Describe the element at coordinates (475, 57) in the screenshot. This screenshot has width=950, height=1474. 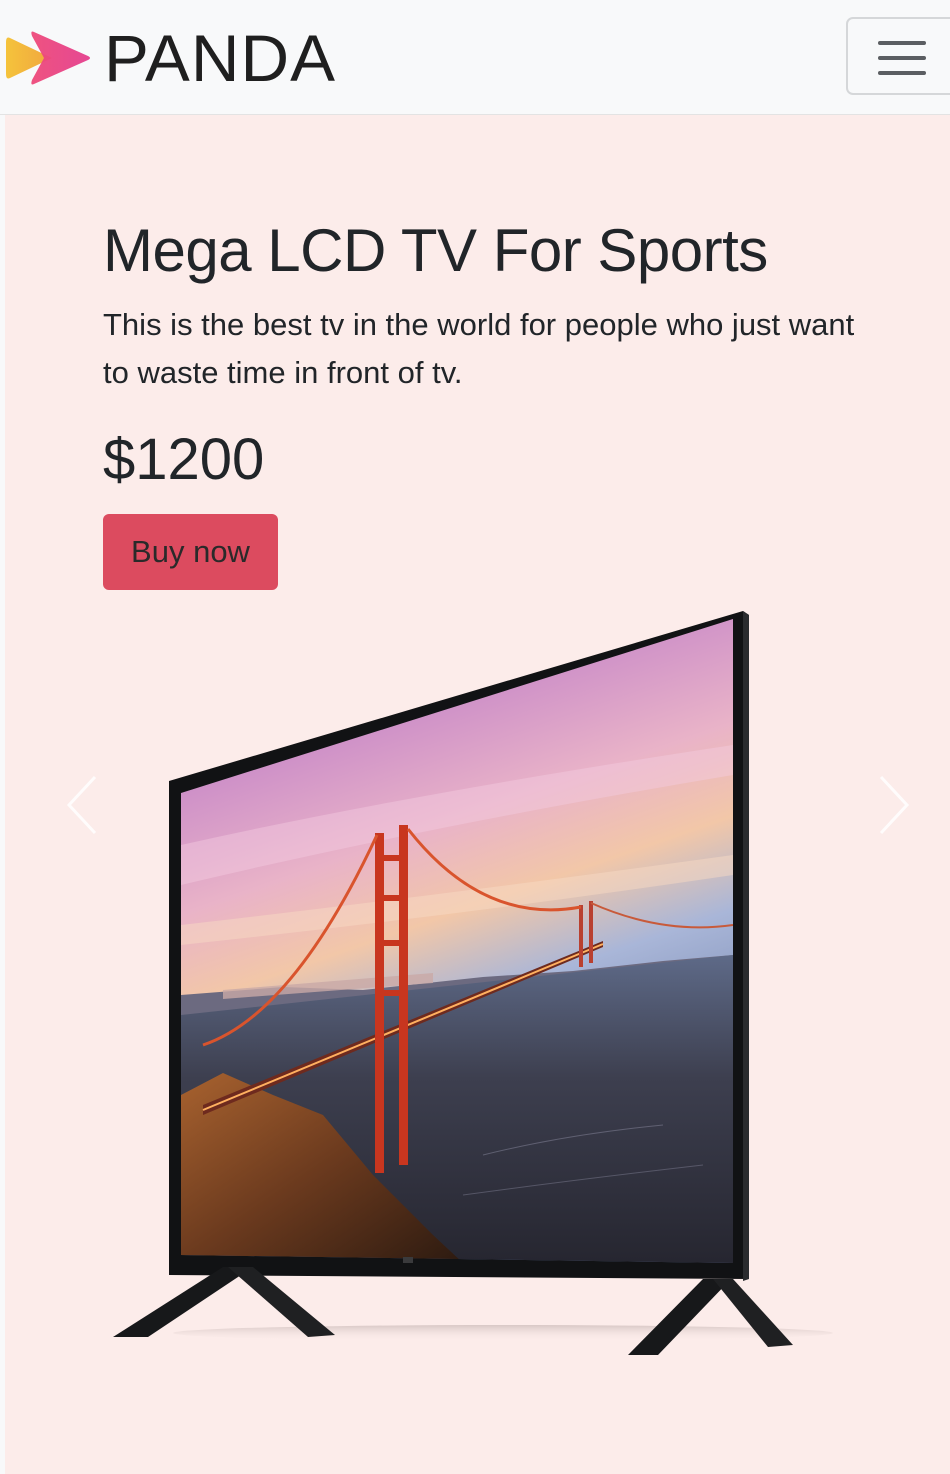
I see `navbar: PANDA` at that location.